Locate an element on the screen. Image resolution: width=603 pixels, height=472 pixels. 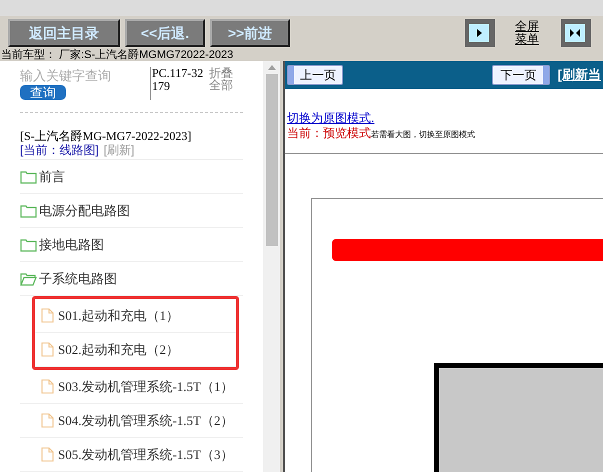
code-text: PC.117-32179 is located at coordinates (177, 83).